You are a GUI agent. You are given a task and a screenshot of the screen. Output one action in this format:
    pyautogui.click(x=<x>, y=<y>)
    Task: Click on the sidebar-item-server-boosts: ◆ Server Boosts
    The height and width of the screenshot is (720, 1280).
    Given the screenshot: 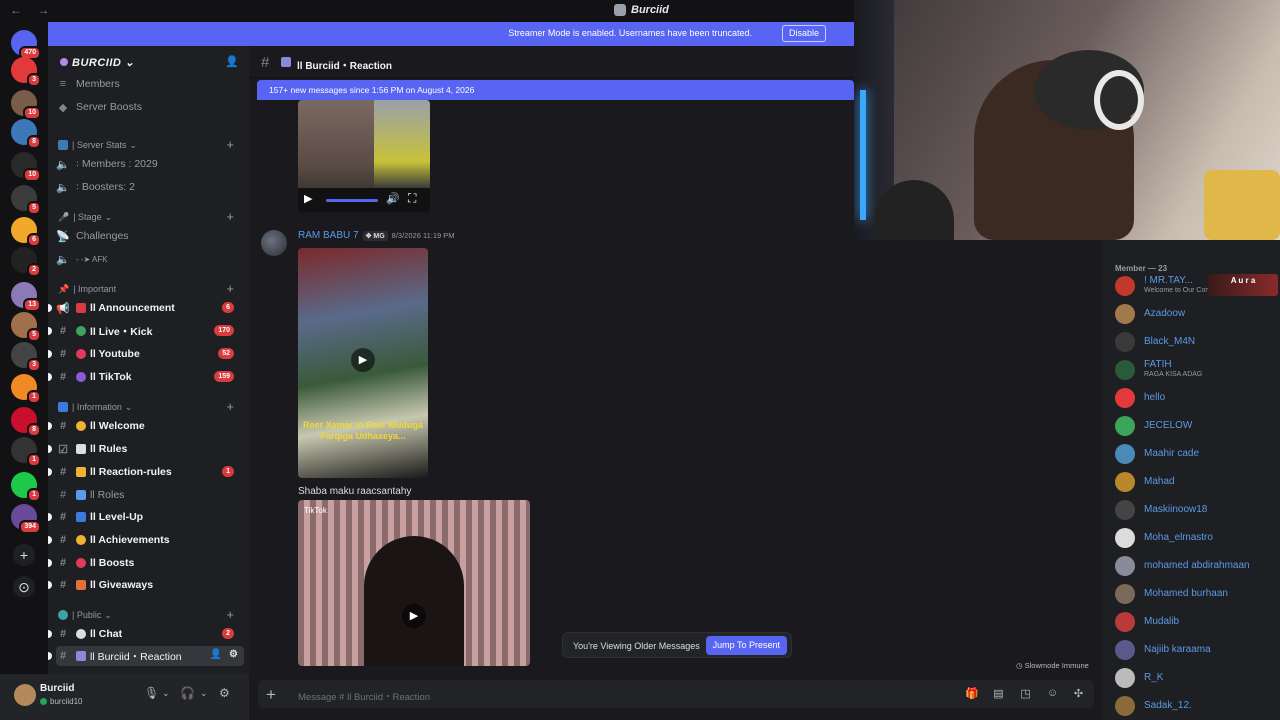 What is the action you would take?
    pyautogui.click(x=150, y=107)
    